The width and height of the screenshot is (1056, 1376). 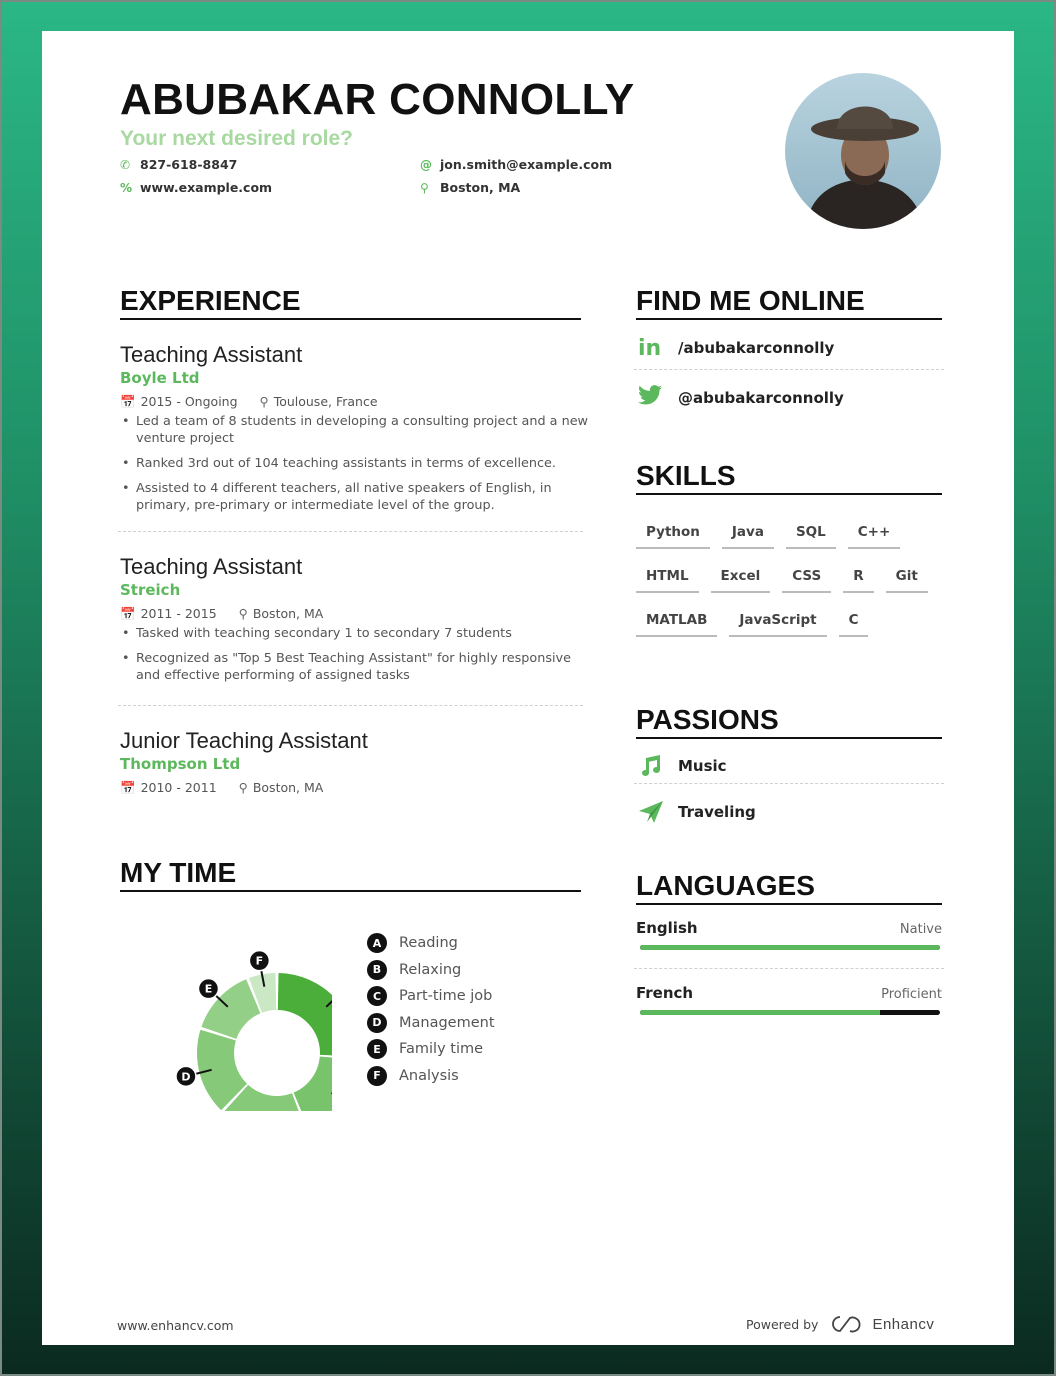 What do you see at coordinates (789, 302) in the screenshot?
I see `find-me-online-heading: FIND ME ONLINE` at bounding box center [789, 302].